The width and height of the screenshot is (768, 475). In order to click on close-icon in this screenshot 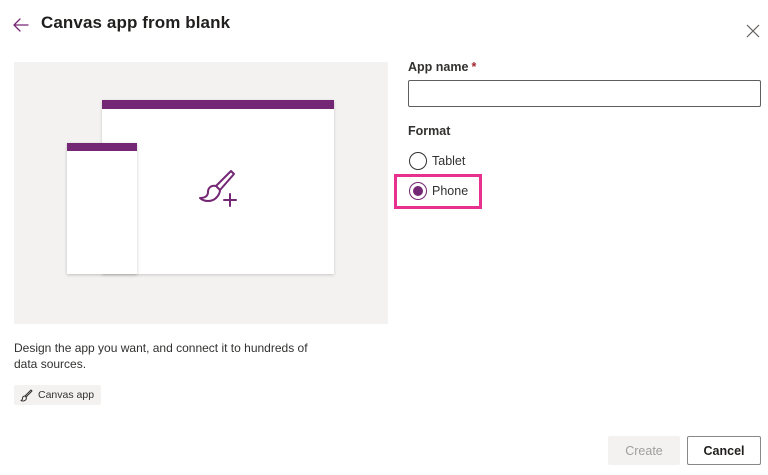, I will do `click(753, 31)`.